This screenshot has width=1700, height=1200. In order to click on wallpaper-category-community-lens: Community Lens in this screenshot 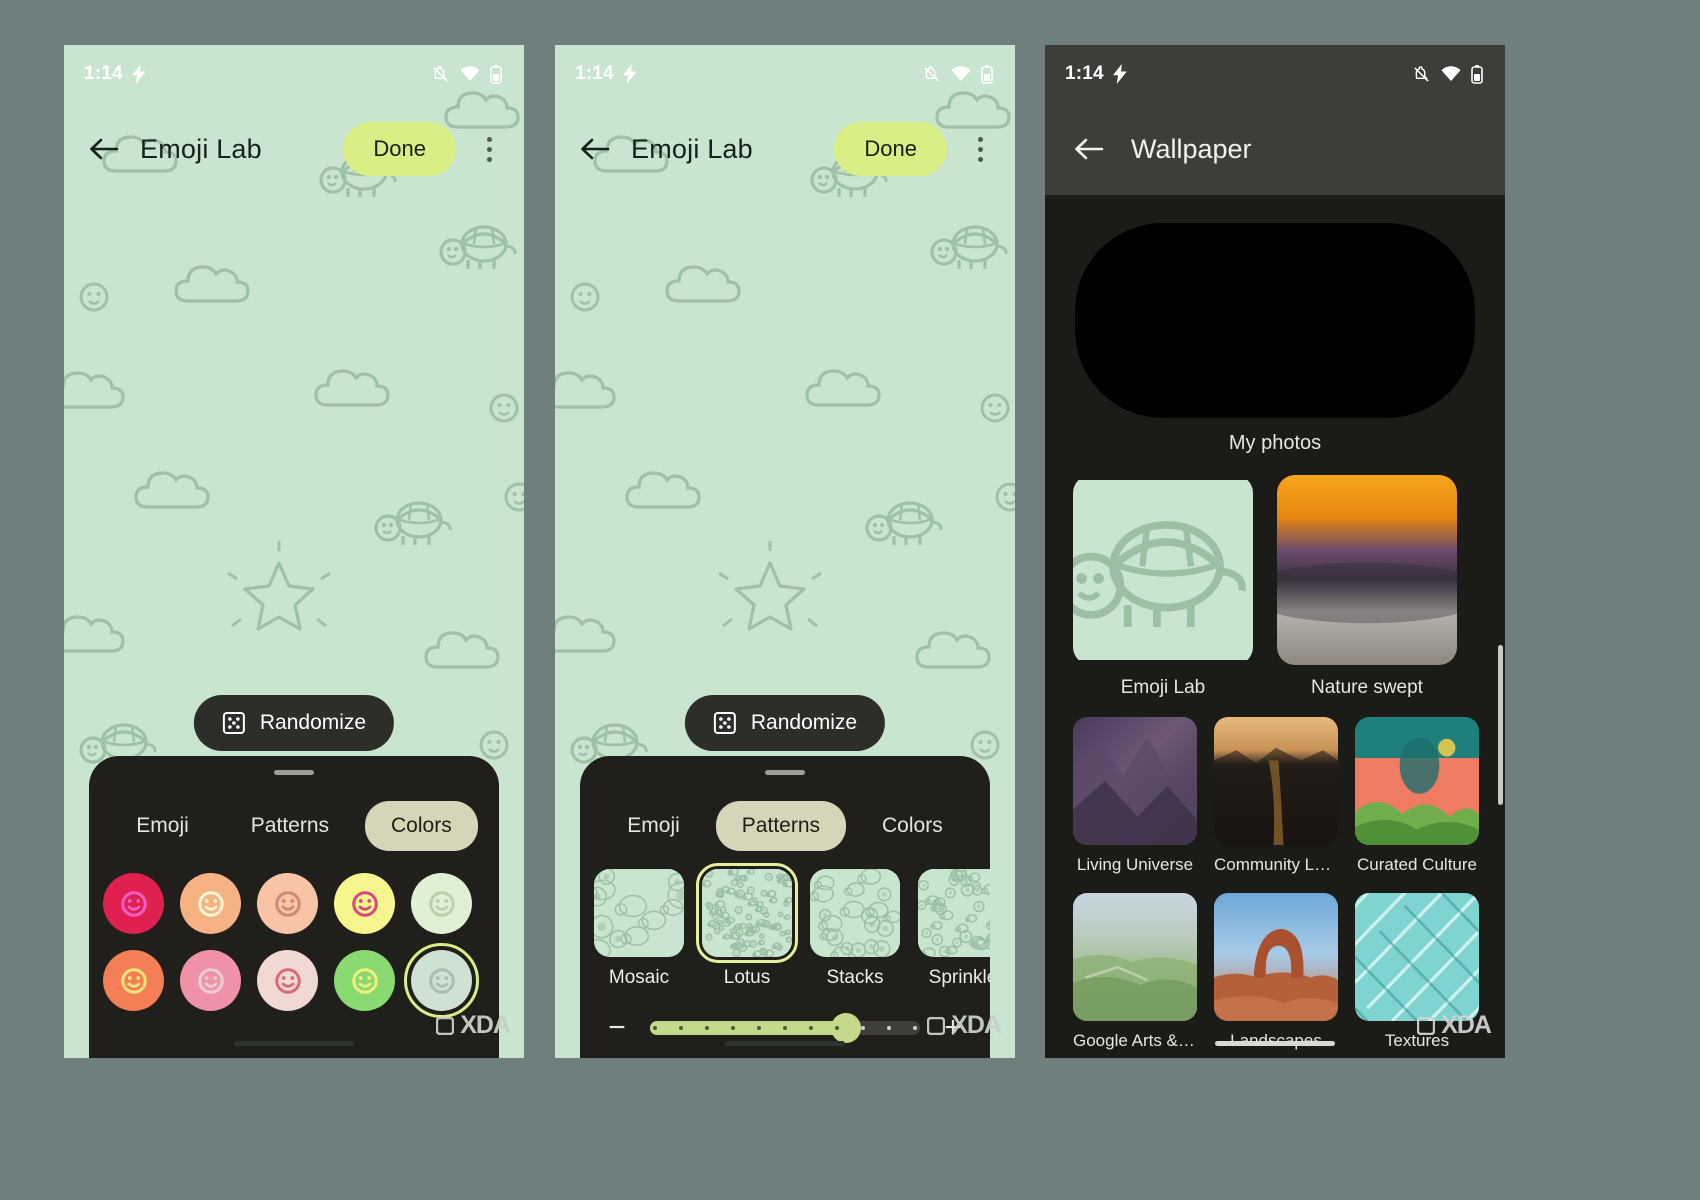, I will do `click(1276, 796)`.